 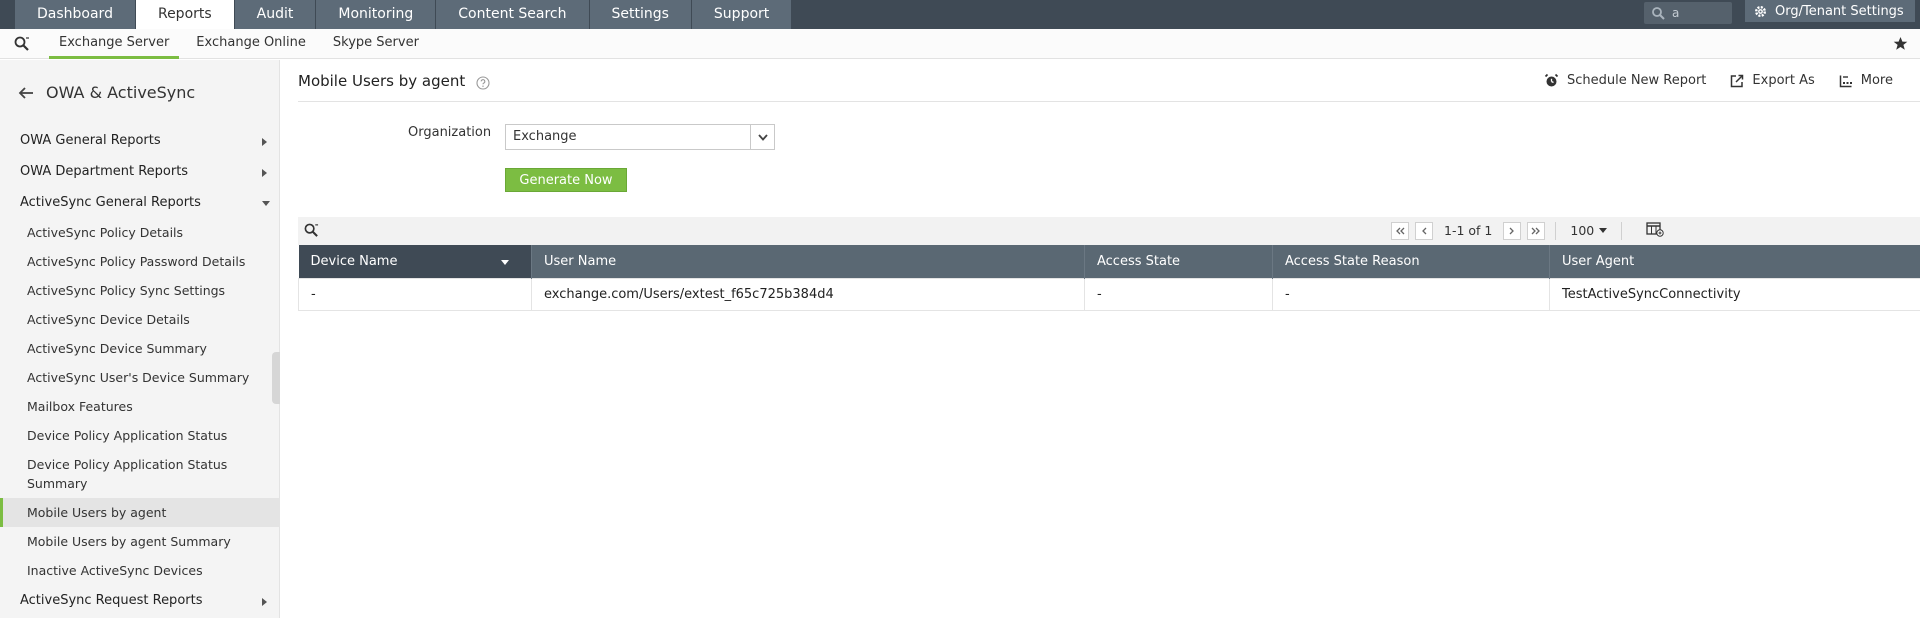 I want to click on global-search-input, so click(x=1697, y=13).